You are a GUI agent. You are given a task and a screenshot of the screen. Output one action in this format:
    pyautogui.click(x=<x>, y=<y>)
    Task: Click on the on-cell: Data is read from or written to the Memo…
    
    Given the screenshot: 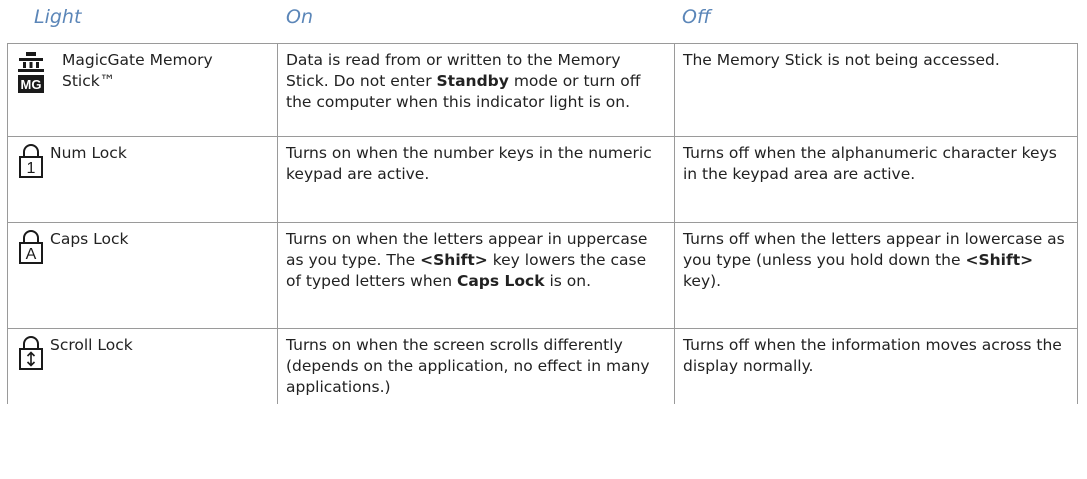 What is the action you would take?
    pyautogui.click(x=476, y=90)
    